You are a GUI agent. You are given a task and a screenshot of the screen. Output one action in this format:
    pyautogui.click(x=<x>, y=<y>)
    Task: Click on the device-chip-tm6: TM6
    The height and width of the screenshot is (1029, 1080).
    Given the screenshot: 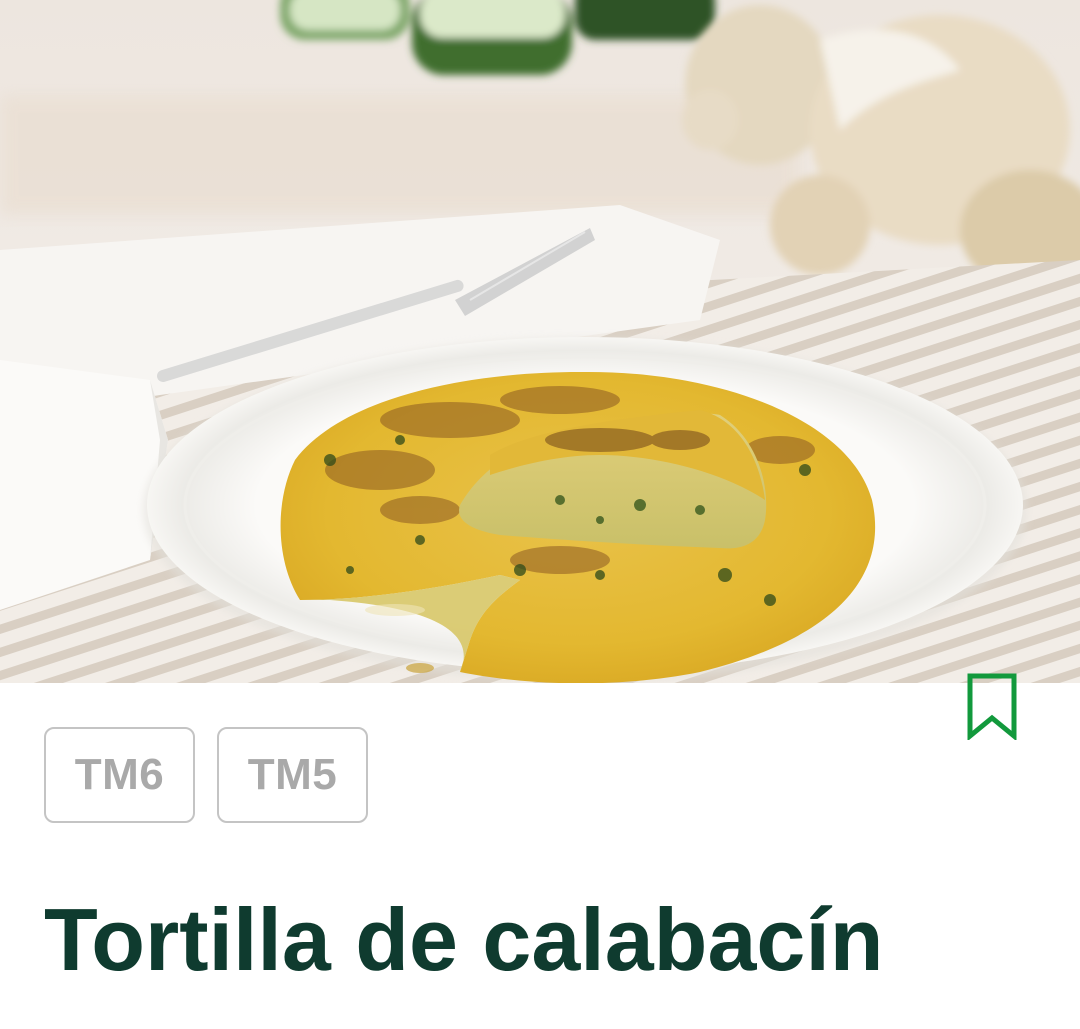 What is the action you would take?
    pyautogui.click(x=119, y=775)
    